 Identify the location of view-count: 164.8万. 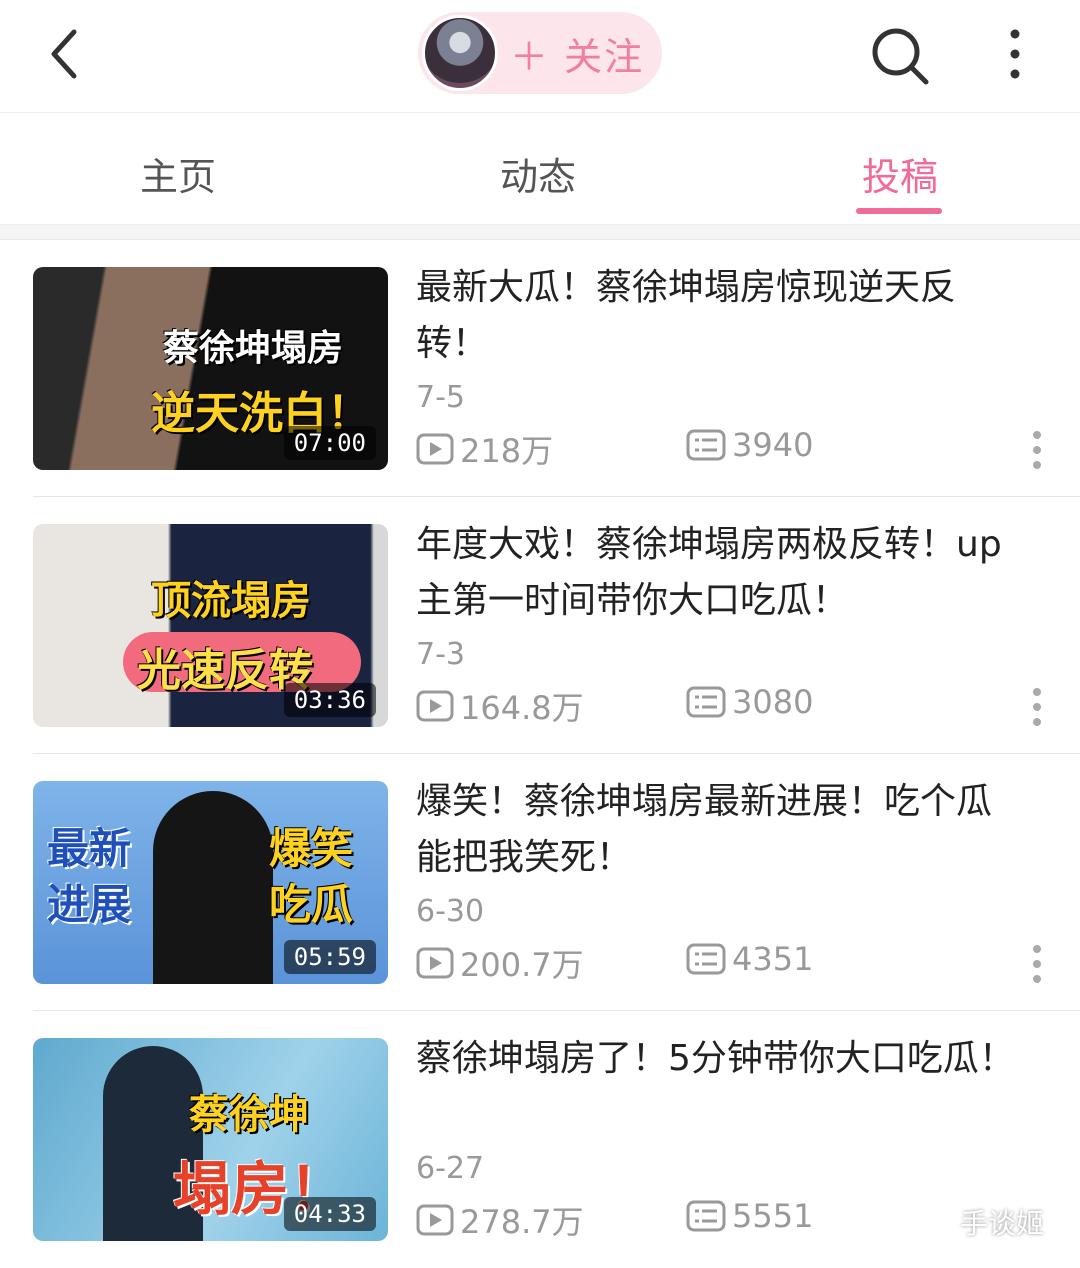
(500, 706).